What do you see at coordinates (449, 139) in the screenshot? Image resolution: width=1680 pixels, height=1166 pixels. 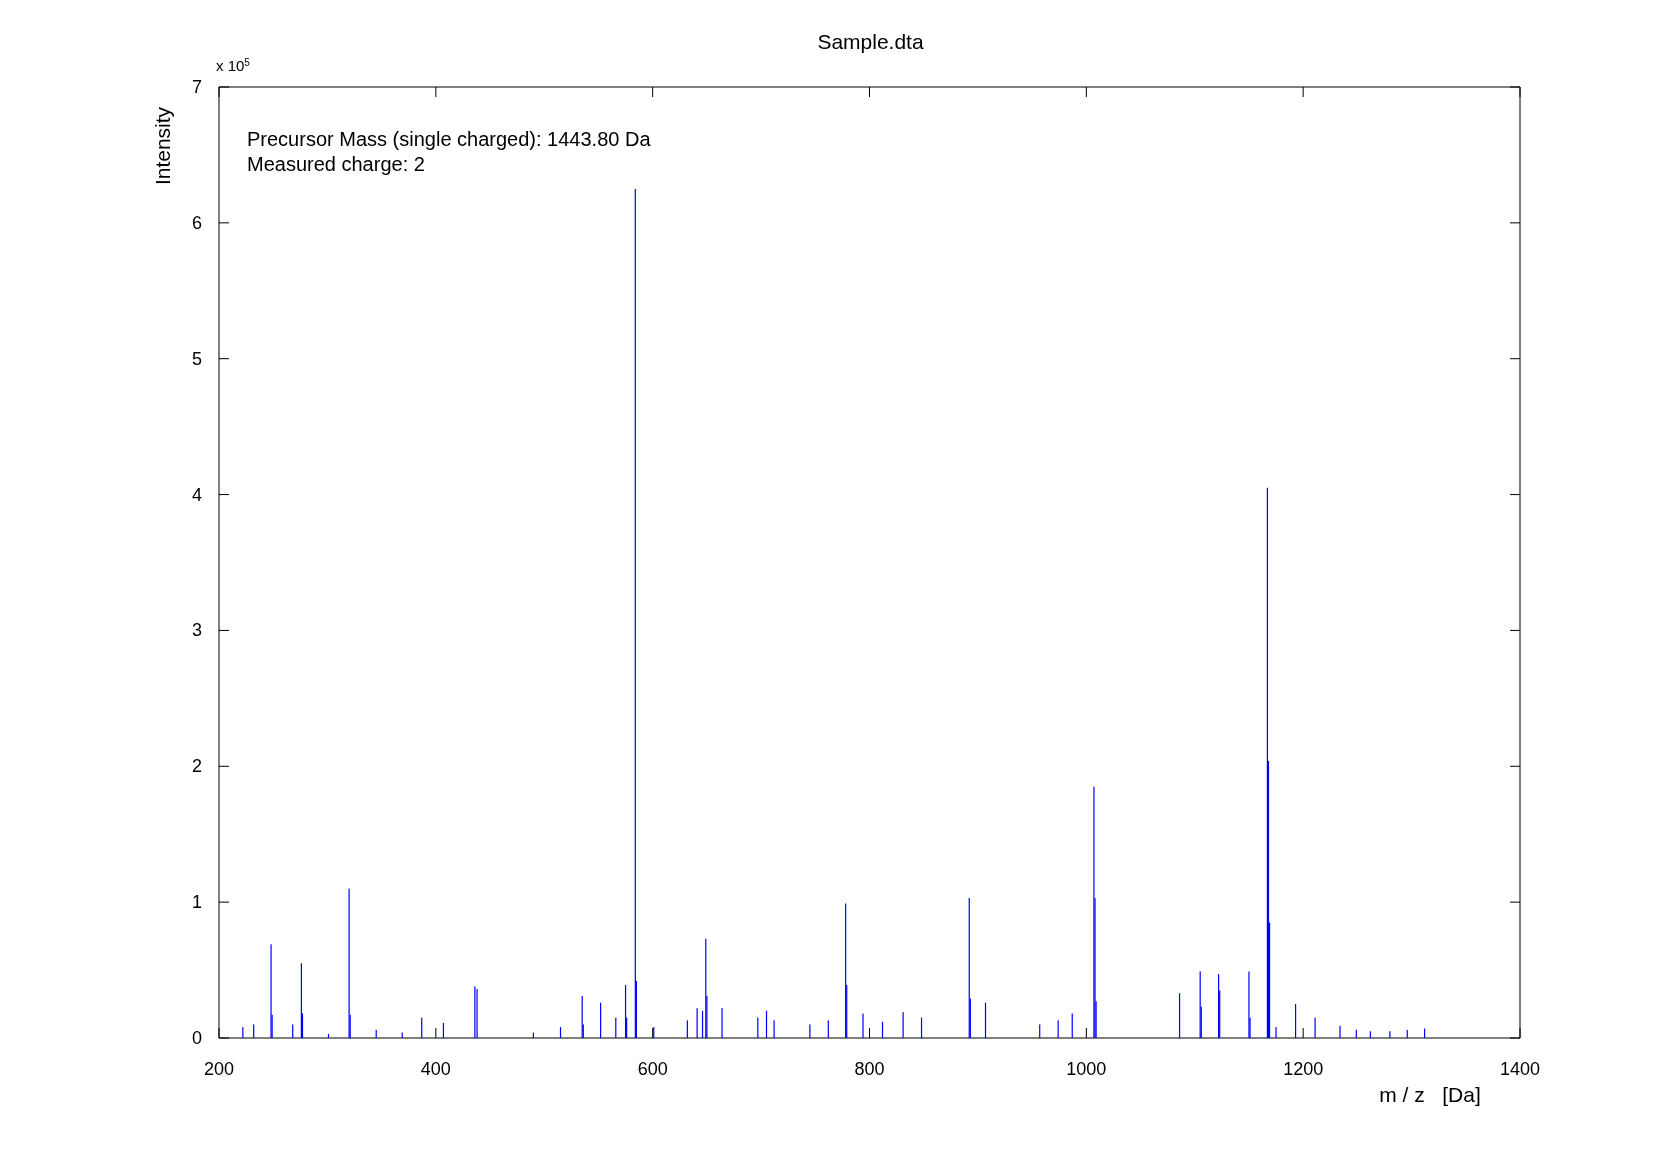 I see `annotation-text: Precursor Mass (single charged): 1443.80 Da` at bounding box center [449, 139].